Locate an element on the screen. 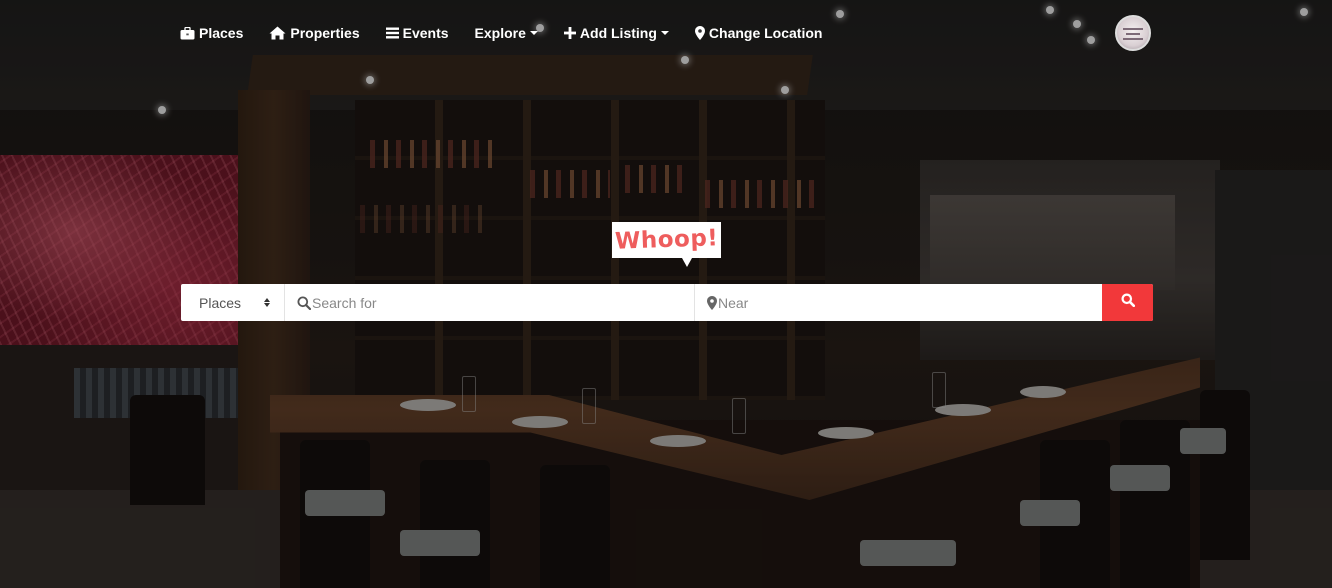  nav-places: Places is located at coordinates (211, 33).